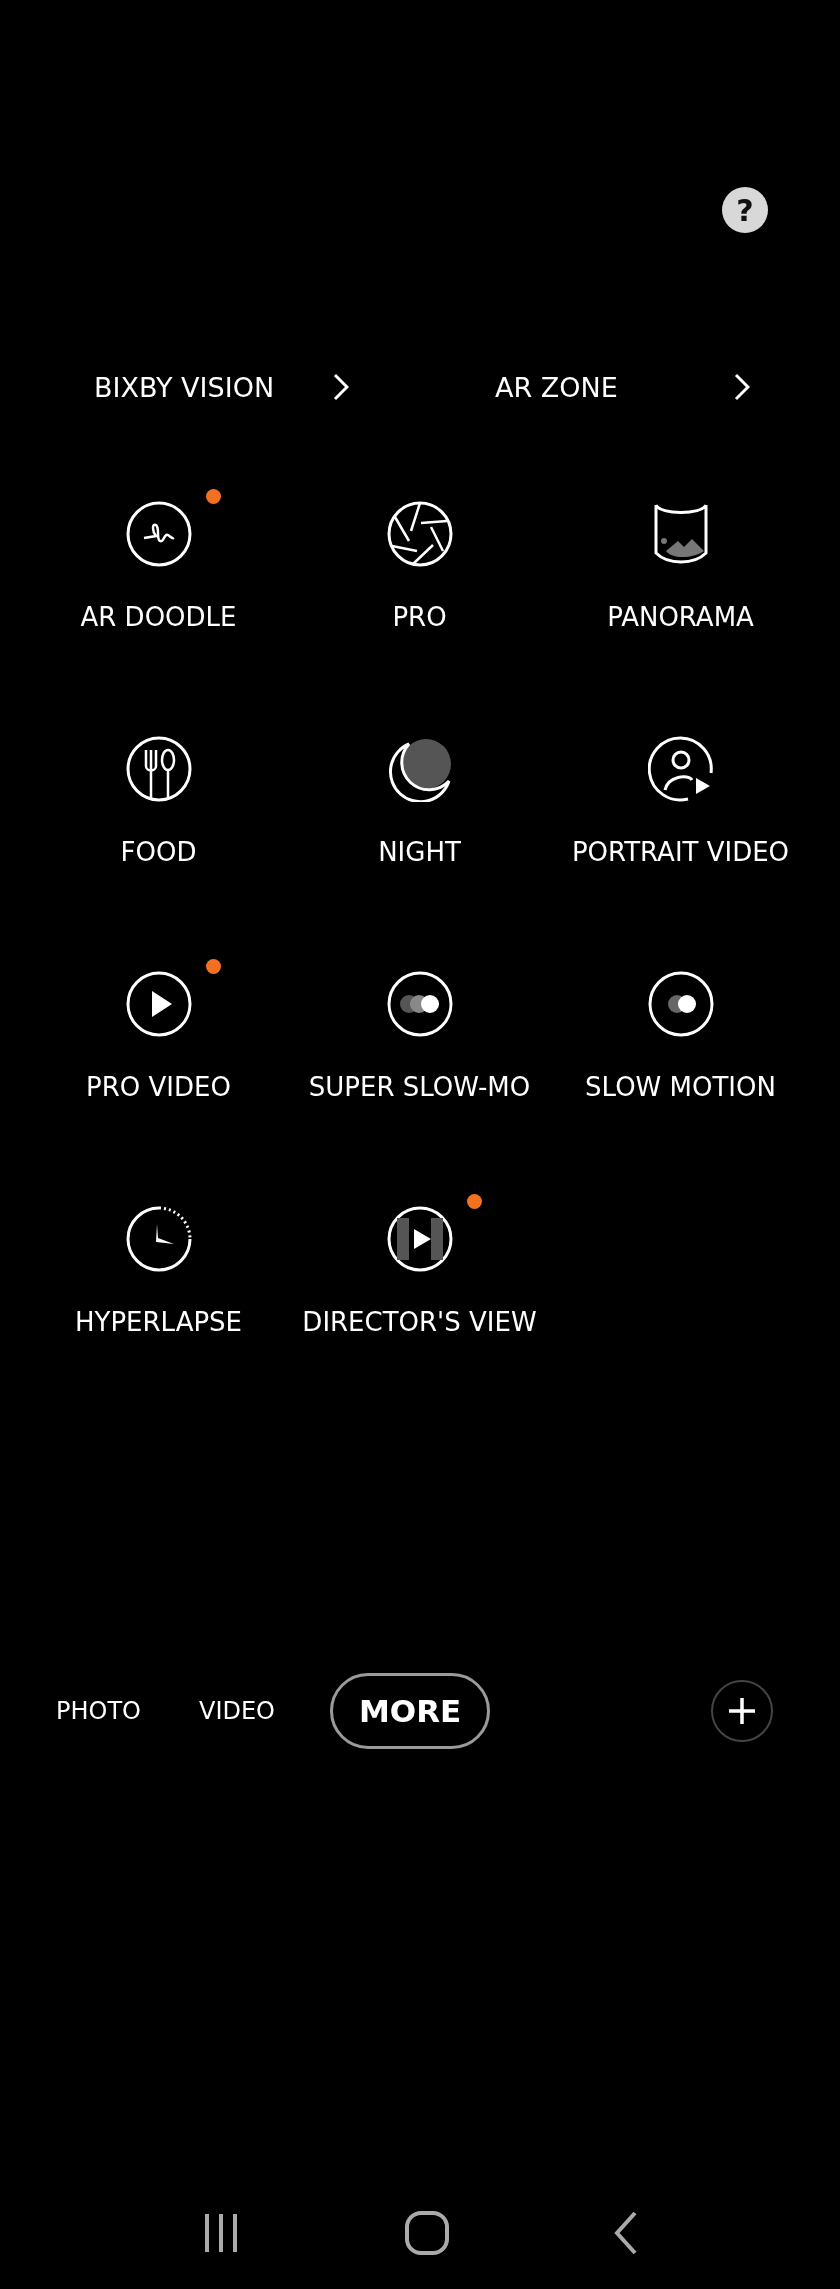 Image resolution: width=840 pixels, height=2289 pixels. I want to click on clock-icon, so click(158, 1239).